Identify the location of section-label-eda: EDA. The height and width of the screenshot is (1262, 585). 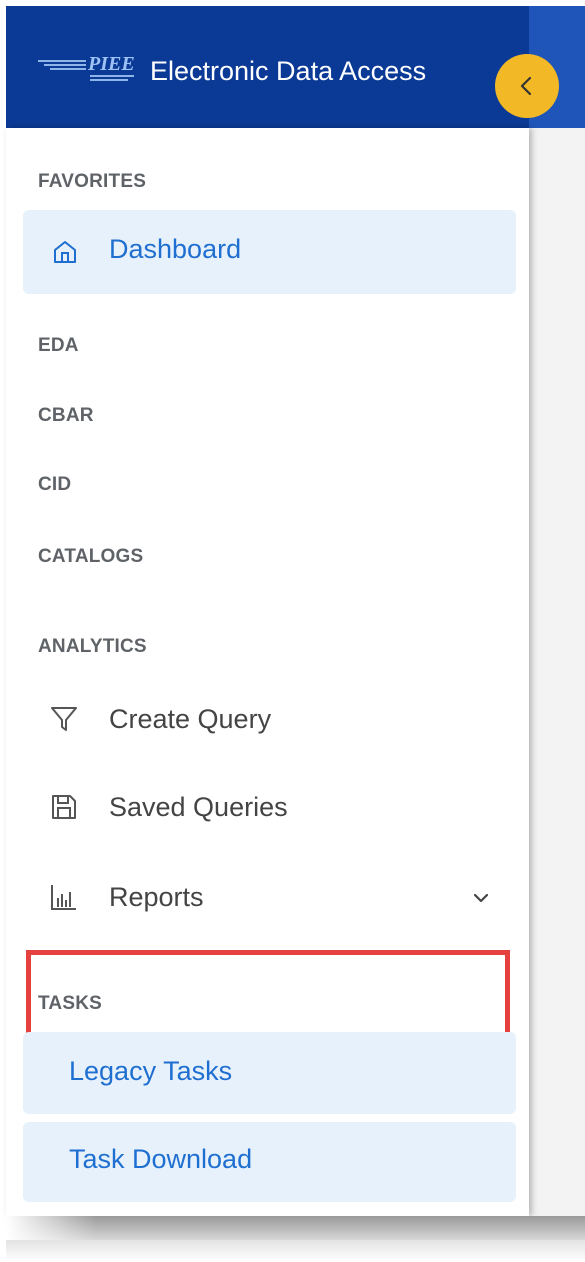
(58, 346).